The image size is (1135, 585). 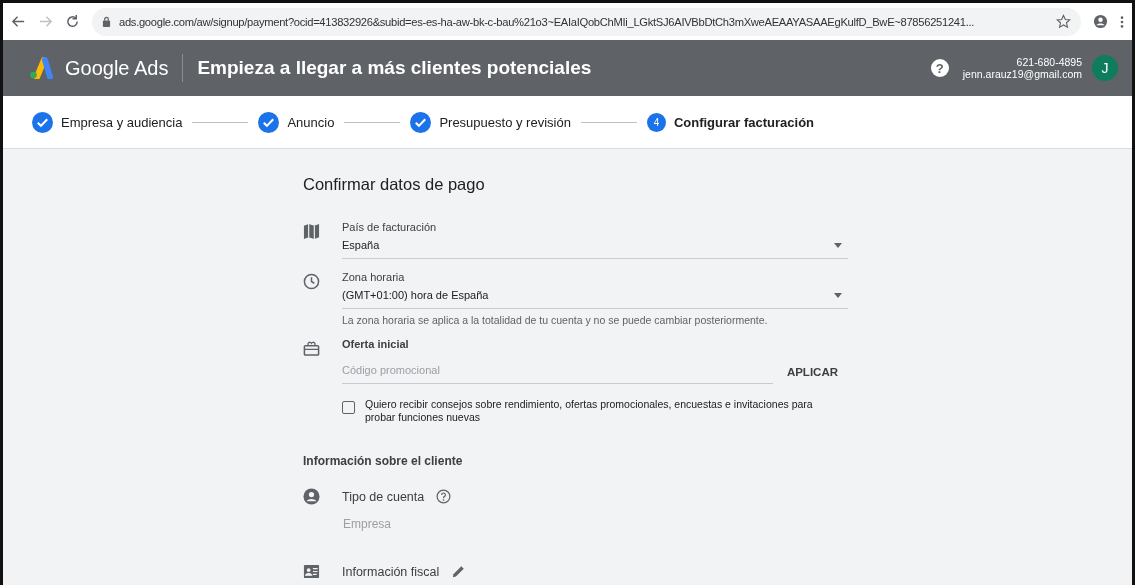 I want to click on star-icon, so click(x=1063, y=21).